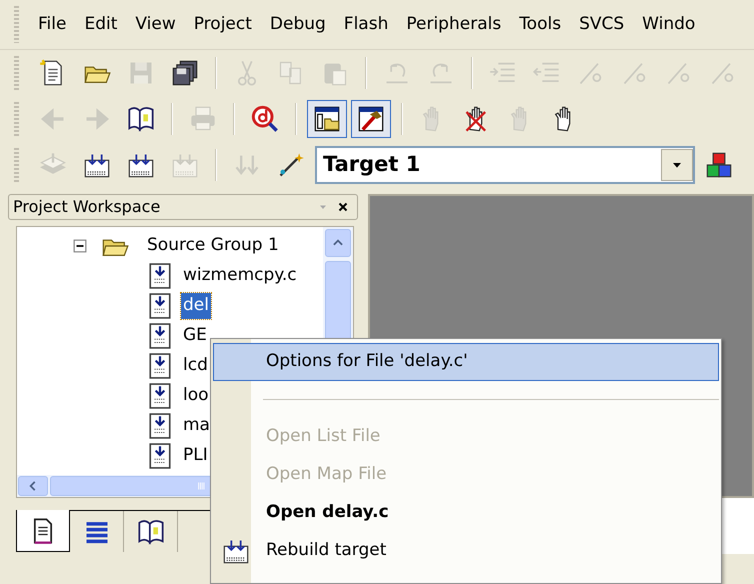  Describe the element at coordinates (222, 25) in the screenshot. I see `menu-item: Project` at that location.